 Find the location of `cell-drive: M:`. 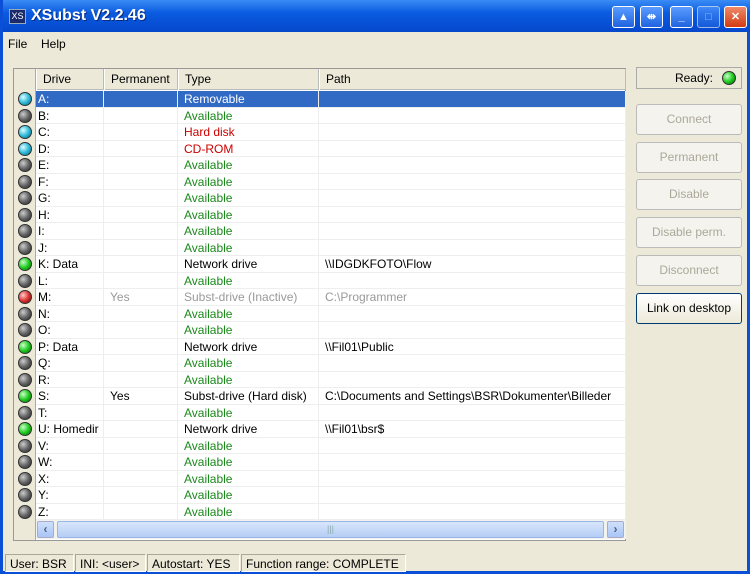

cell-drive: M: is located at coordinates (70, 297).